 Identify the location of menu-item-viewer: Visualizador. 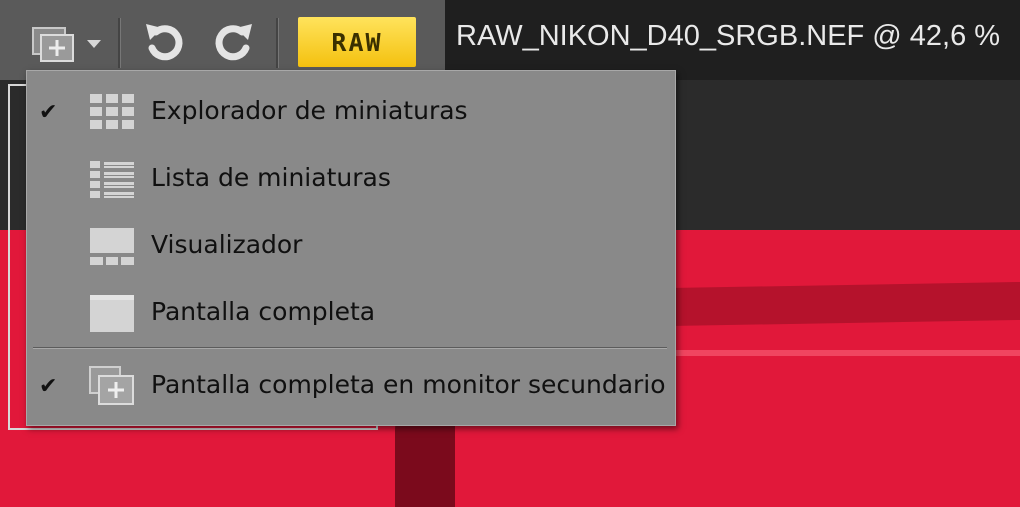
(351, 246).